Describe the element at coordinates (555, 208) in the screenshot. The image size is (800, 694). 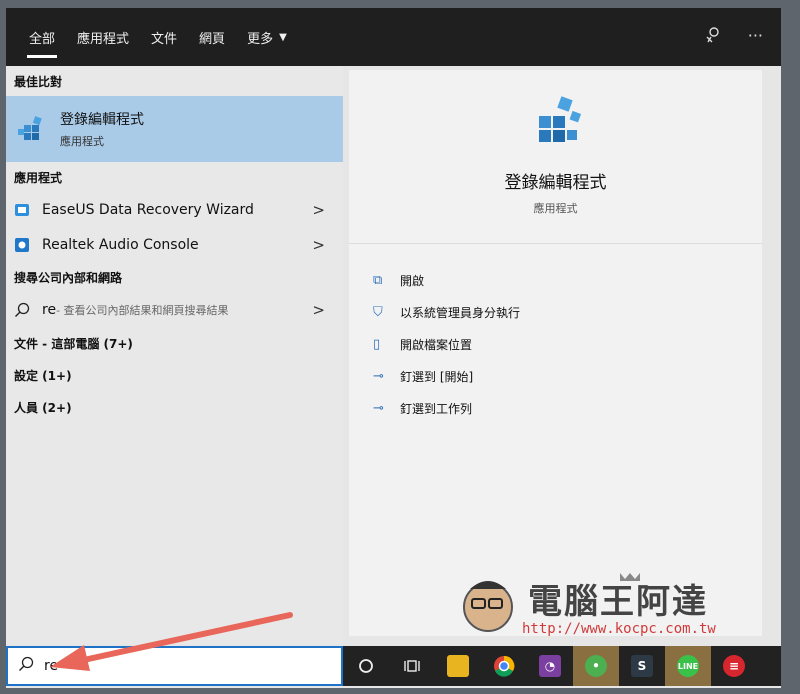
I see `preview-subtitle: 應用程式` at that location.